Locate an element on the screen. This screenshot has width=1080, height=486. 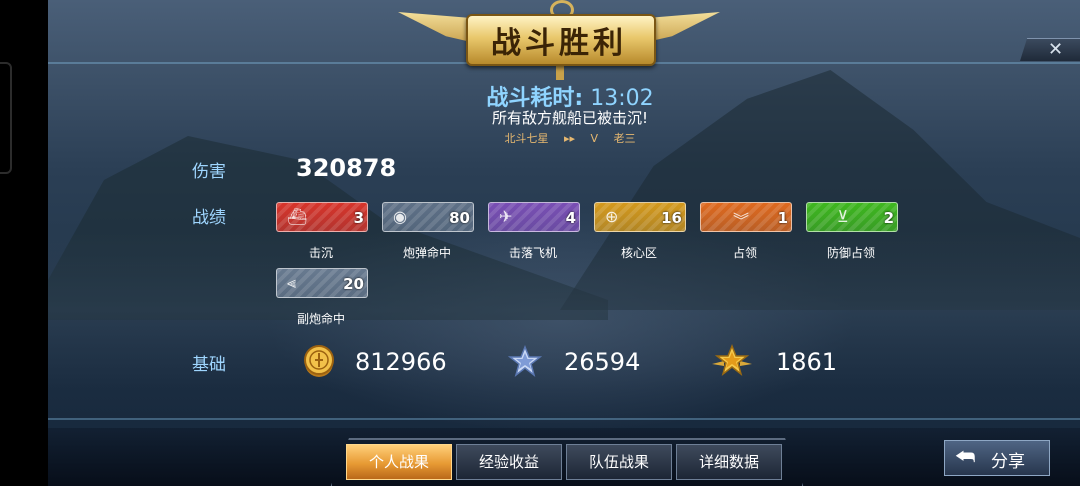
medal-secondary-hit: ⫷ 20 is located at coordinates (322, 283).